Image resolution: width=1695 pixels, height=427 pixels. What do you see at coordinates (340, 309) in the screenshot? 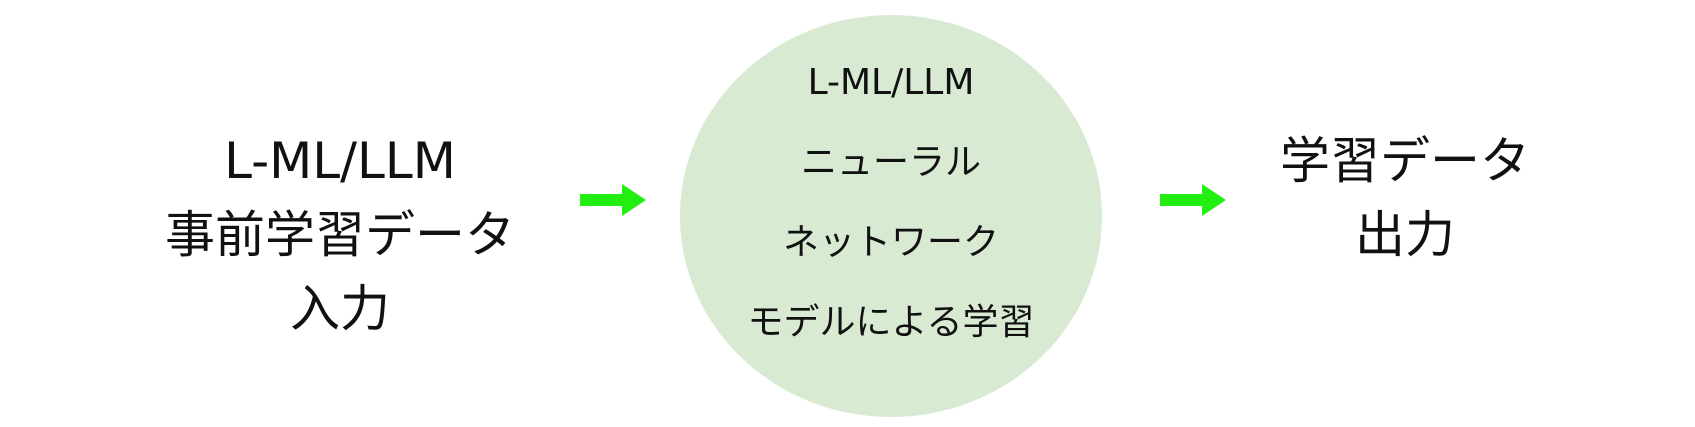
I see `input-line-3: 入力` at bounding box center [340, 309].